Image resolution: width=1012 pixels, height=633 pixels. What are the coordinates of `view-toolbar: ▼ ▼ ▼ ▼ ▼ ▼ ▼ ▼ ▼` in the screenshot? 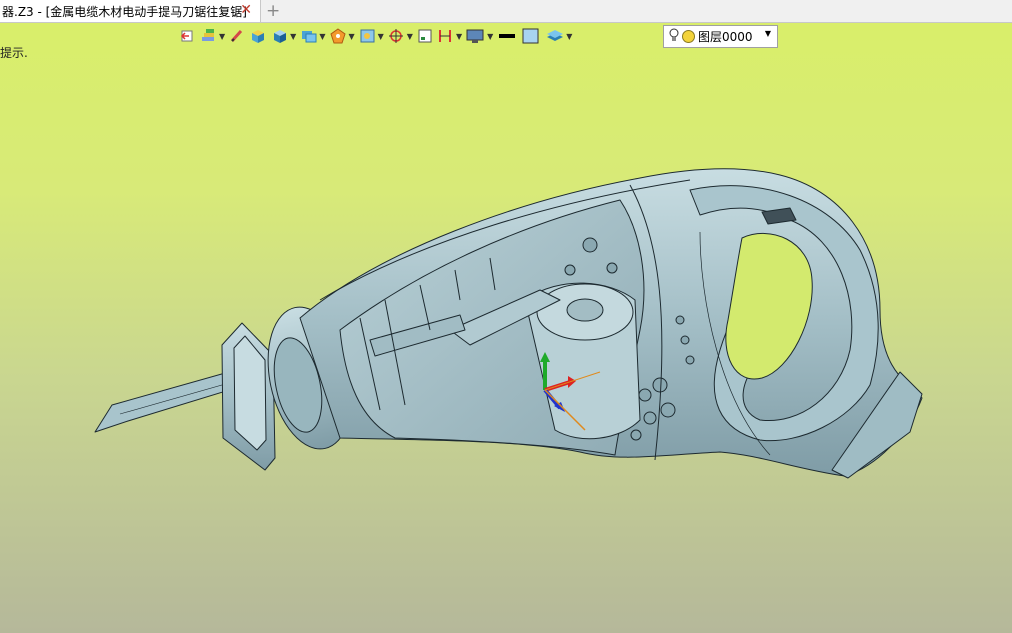 It's located at (378, 36).